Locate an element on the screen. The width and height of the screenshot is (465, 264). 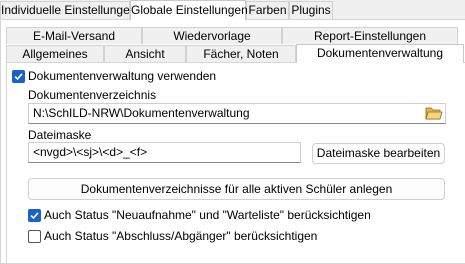
directory-label: Dokumentenverzeichnis is located at coordinates (92, 95).